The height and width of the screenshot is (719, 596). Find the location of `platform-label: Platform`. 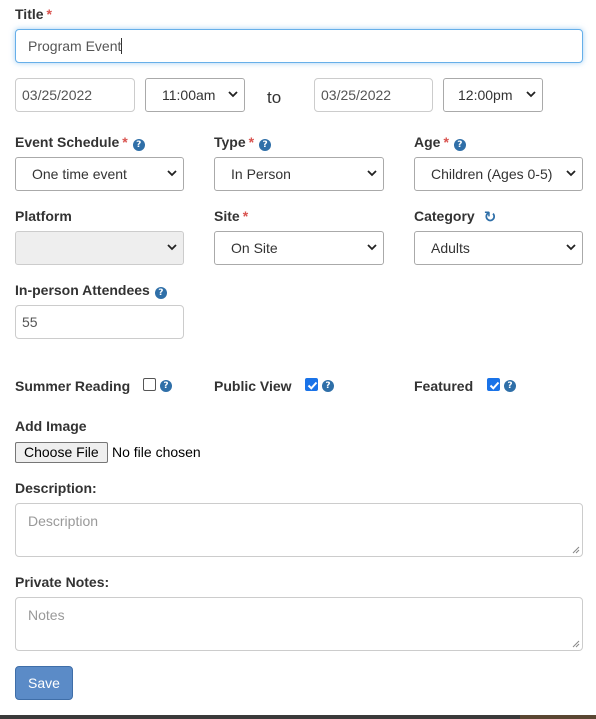

platform-label: Platform is located at coordinates (43, 216).